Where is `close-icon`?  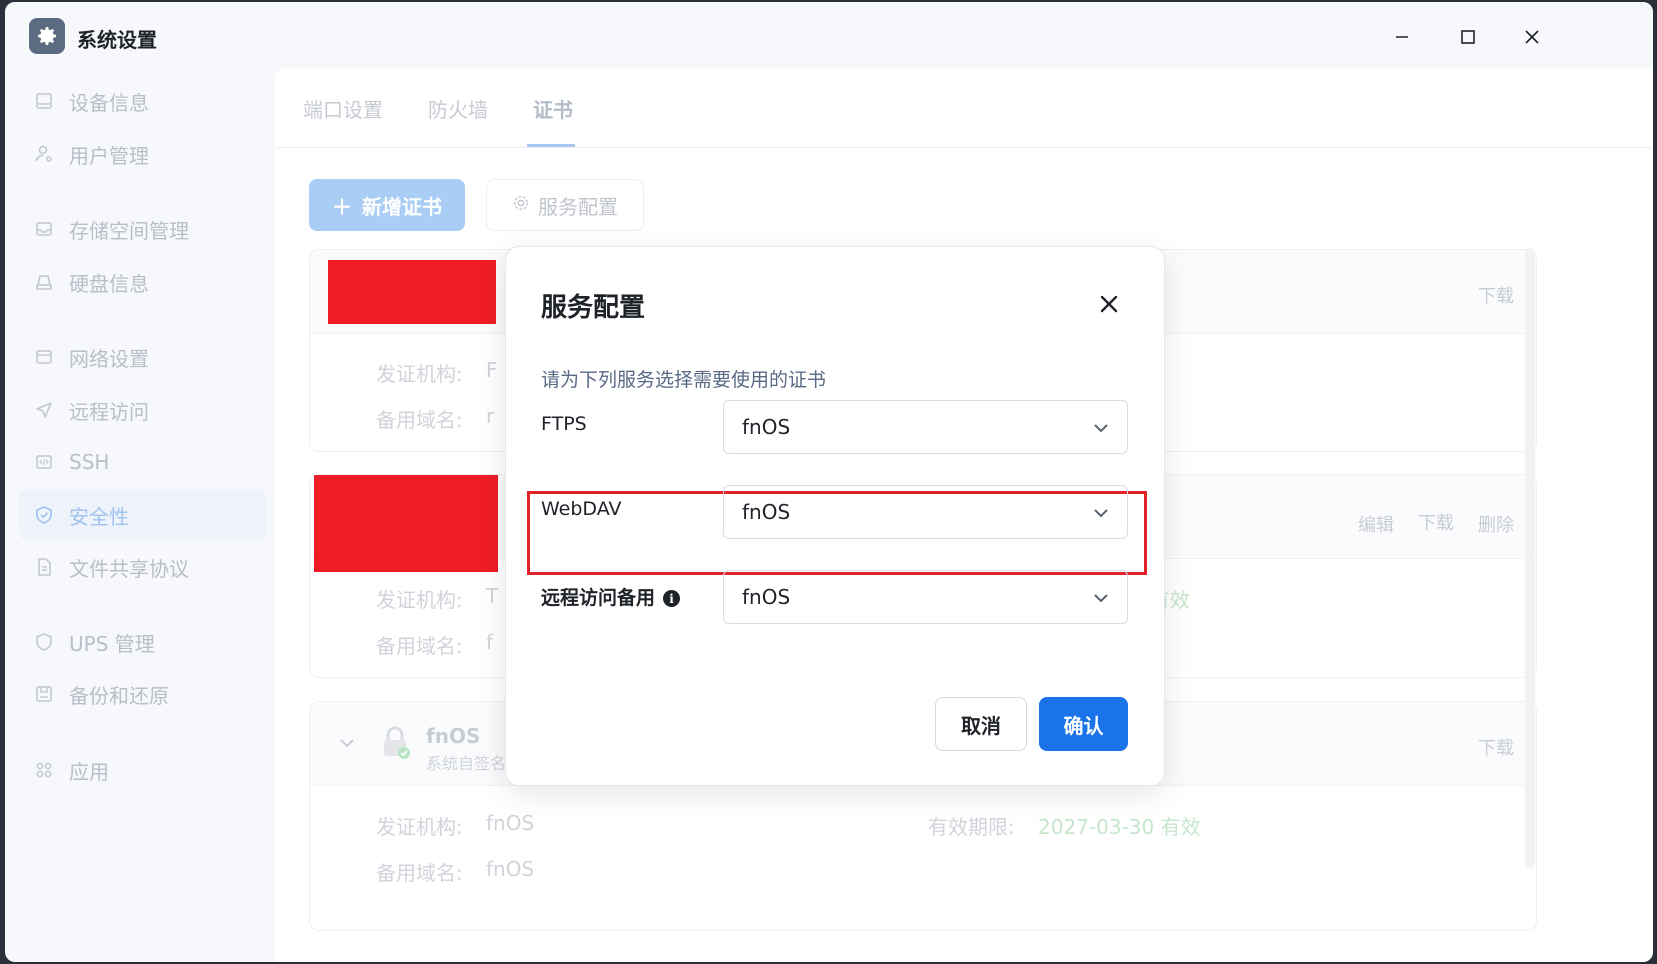 close-icon is located at coordinates (1109, 304).